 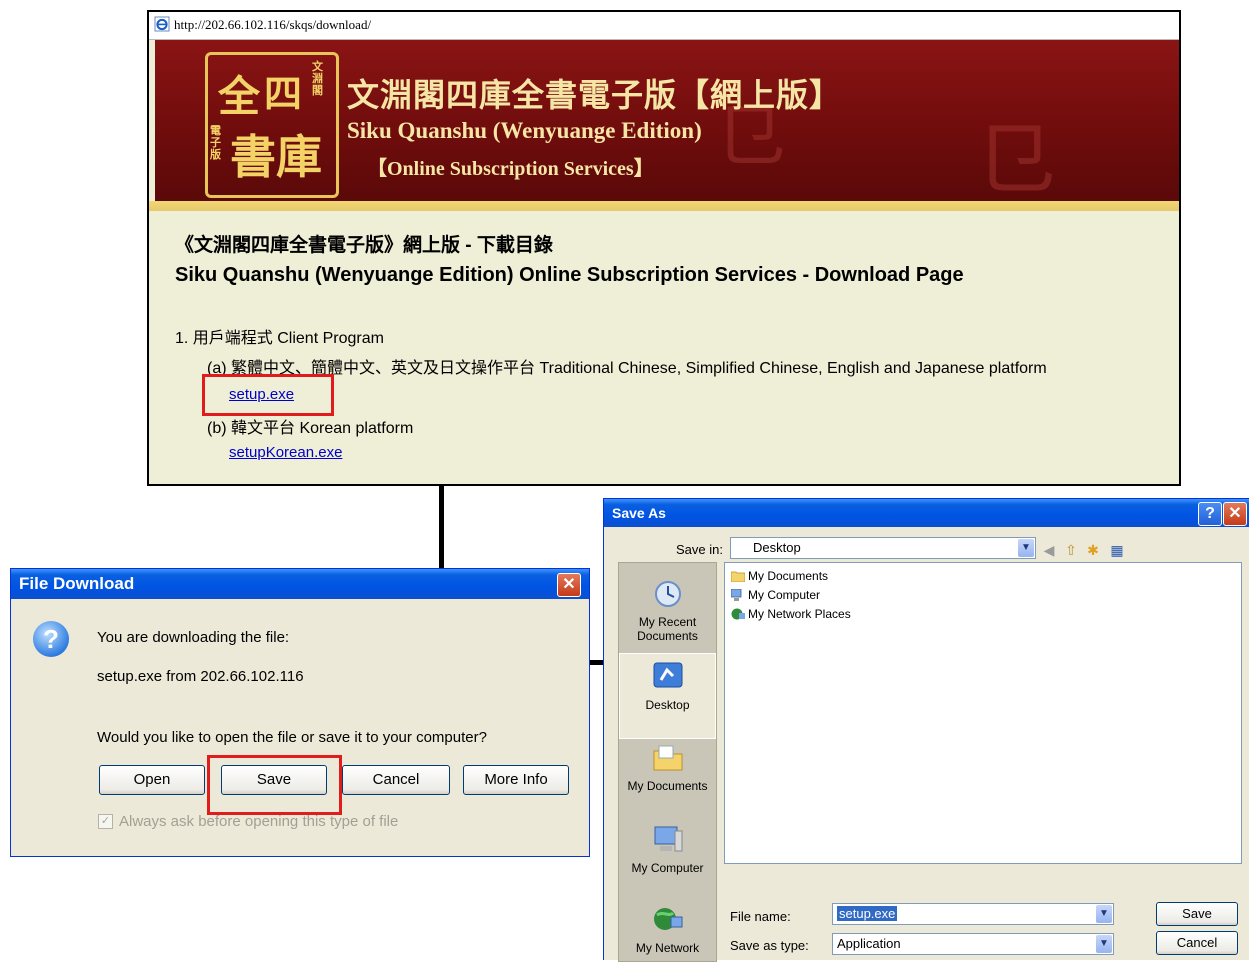 What do you see at coordinates (738, 576) in the screenshot?
I see `folder-icon` at bounding box center [738, 576].